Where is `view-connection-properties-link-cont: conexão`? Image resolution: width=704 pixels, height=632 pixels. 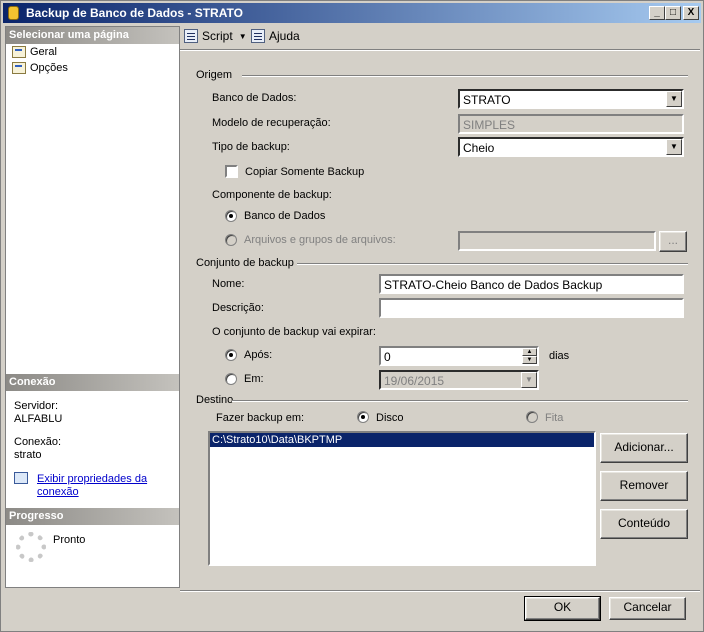 view-connection-properties-link-cont: conexão is located at coordinates (58, 492).